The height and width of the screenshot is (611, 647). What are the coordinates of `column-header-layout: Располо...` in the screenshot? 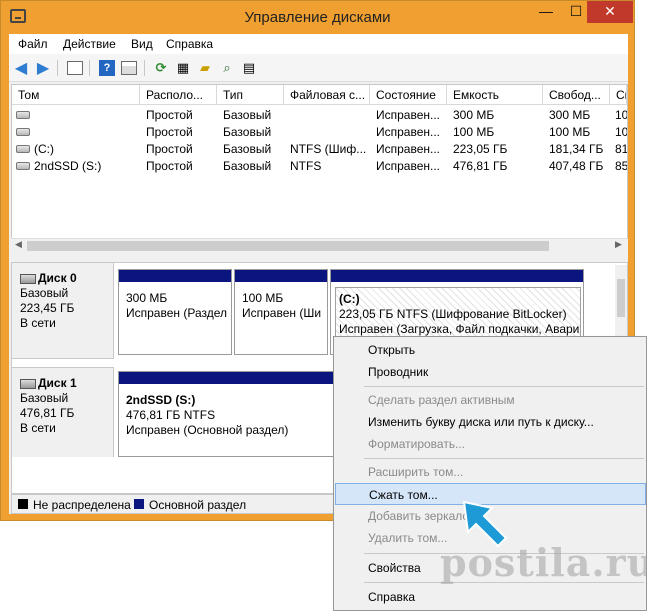 It's located at (178, 95).